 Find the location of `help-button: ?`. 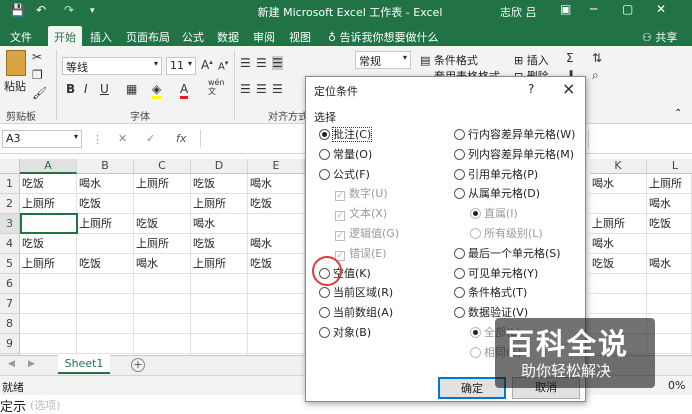

help-button: ? is located at coordinates (531, 89).